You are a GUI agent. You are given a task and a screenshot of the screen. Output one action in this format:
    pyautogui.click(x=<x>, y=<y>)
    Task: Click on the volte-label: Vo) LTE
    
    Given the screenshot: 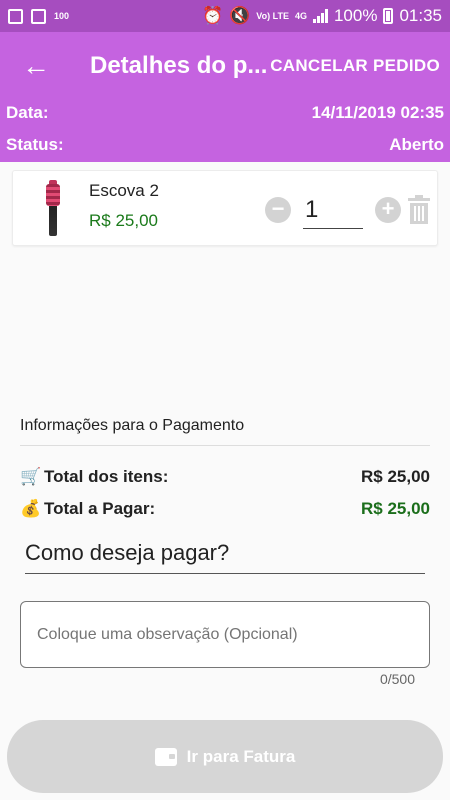 What is the action you would take?
    pyautogui.click(x=272, y=15)
    